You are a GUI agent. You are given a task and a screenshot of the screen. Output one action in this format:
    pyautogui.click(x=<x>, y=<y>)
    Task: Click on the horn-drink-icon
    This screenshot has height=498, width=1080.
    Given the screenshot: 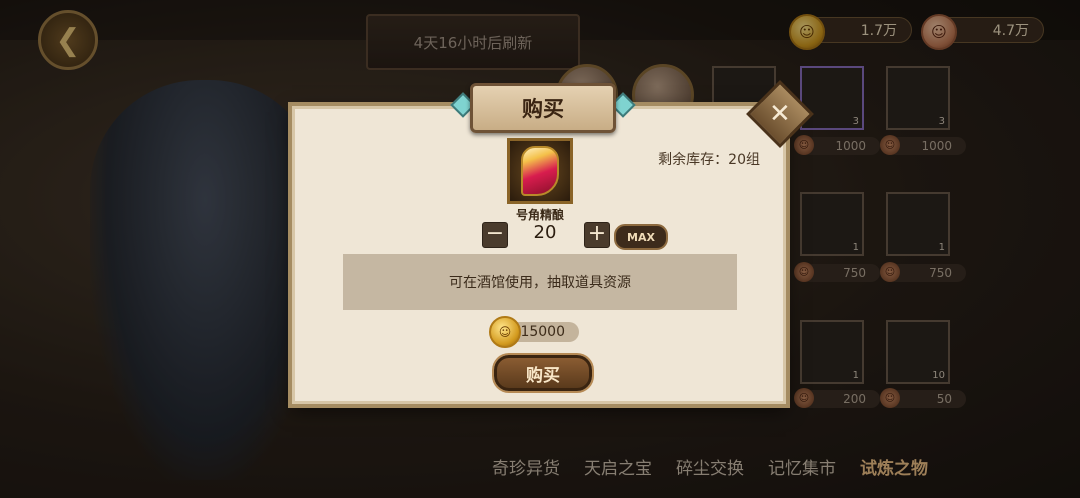 What is the action you would take?
    pyautogui.click(x=540, y=171)
    